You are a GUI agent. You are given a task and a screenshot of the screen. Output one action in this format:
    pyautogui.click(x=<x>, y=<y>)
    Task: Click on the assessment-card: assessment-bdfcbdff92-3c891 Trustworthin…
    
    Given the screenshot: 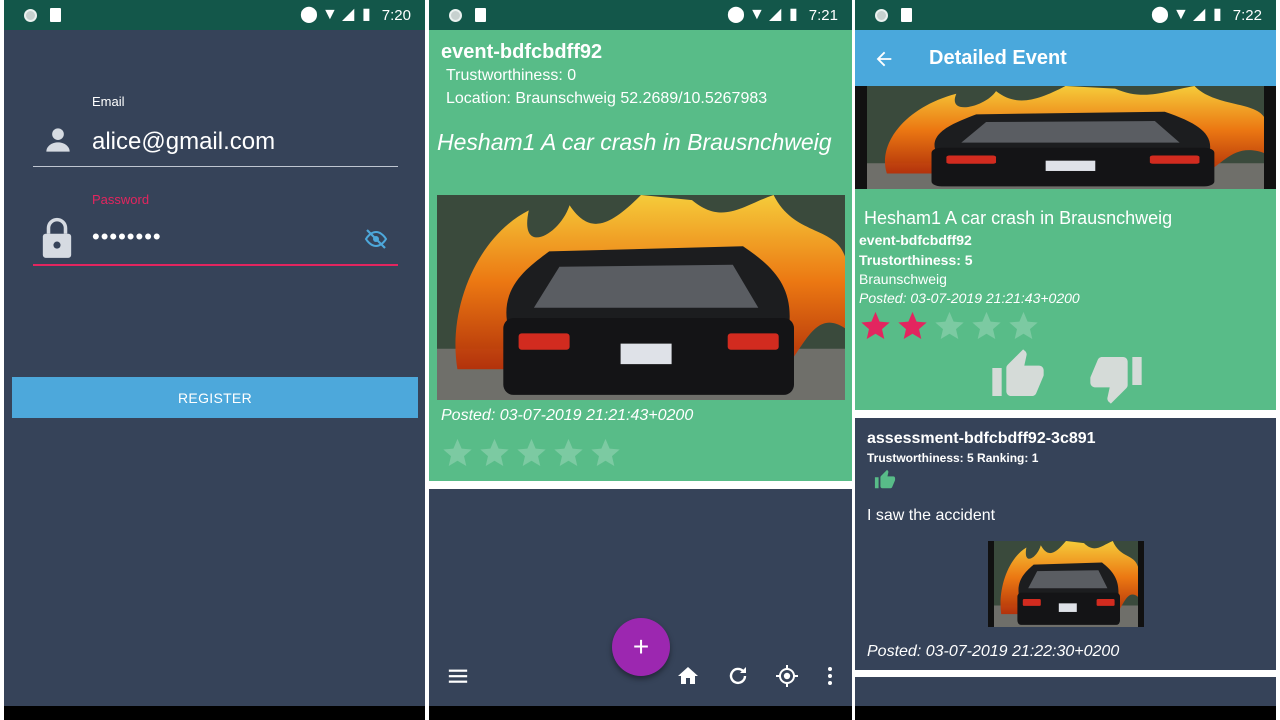 What is the action you would take?
    pyautogui.click(x=1065, y=544)
    